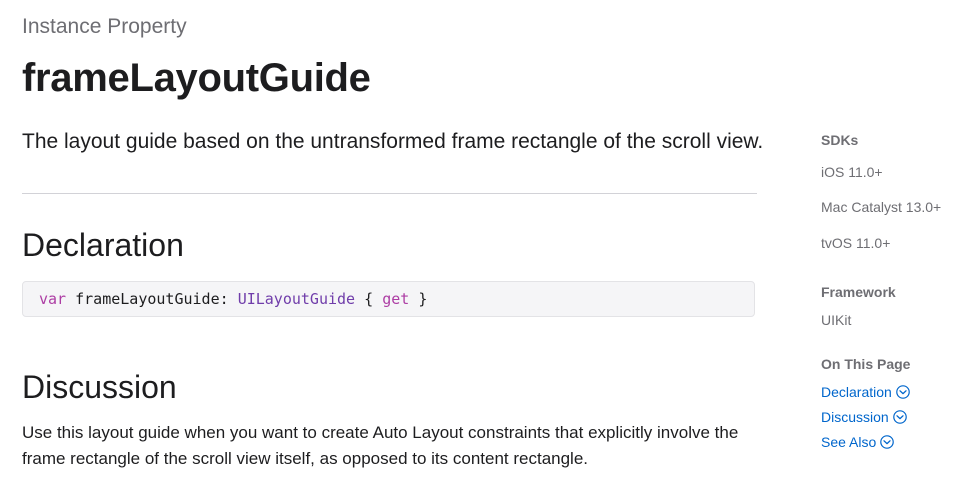 The height and width of the screenshot is (498, 976). I want to click on divider, so click(389, 193).